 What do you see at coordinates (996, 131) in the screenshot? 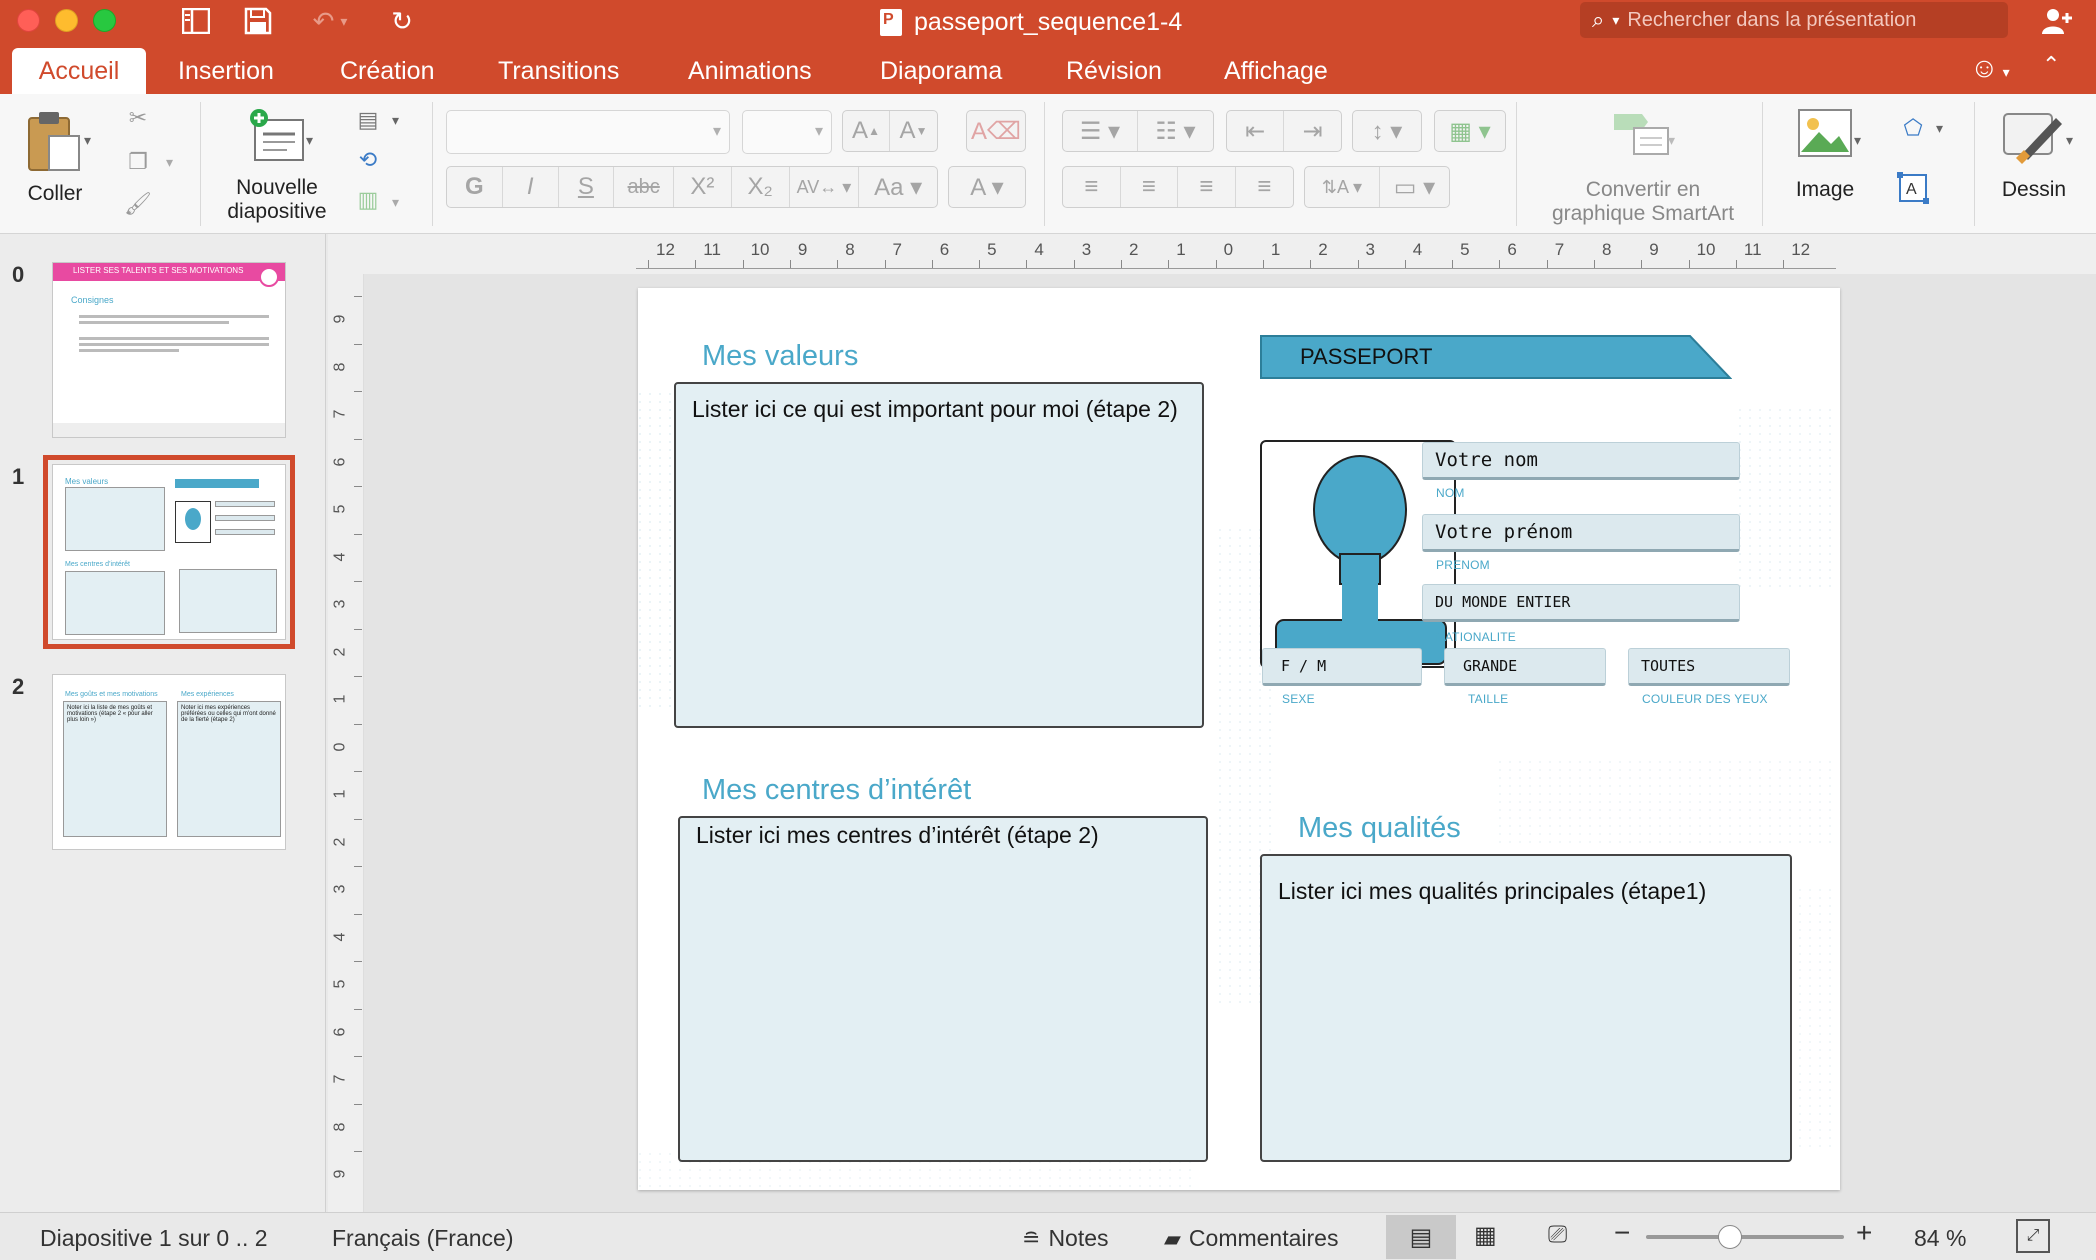
I see `clear-formatting-button: A⌫` at bounding box center [996, 131].